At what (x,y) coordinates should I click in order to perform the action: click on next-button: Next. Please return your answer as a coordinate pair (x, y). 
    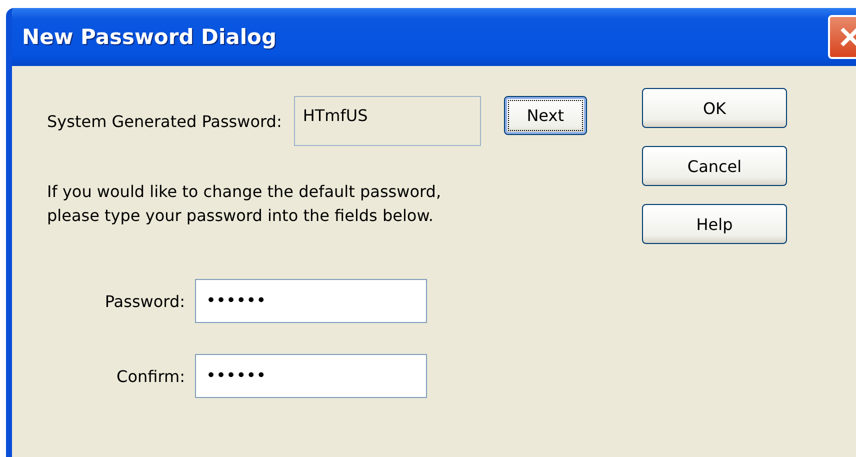
    Looking at the image, I should click on (545, 115).